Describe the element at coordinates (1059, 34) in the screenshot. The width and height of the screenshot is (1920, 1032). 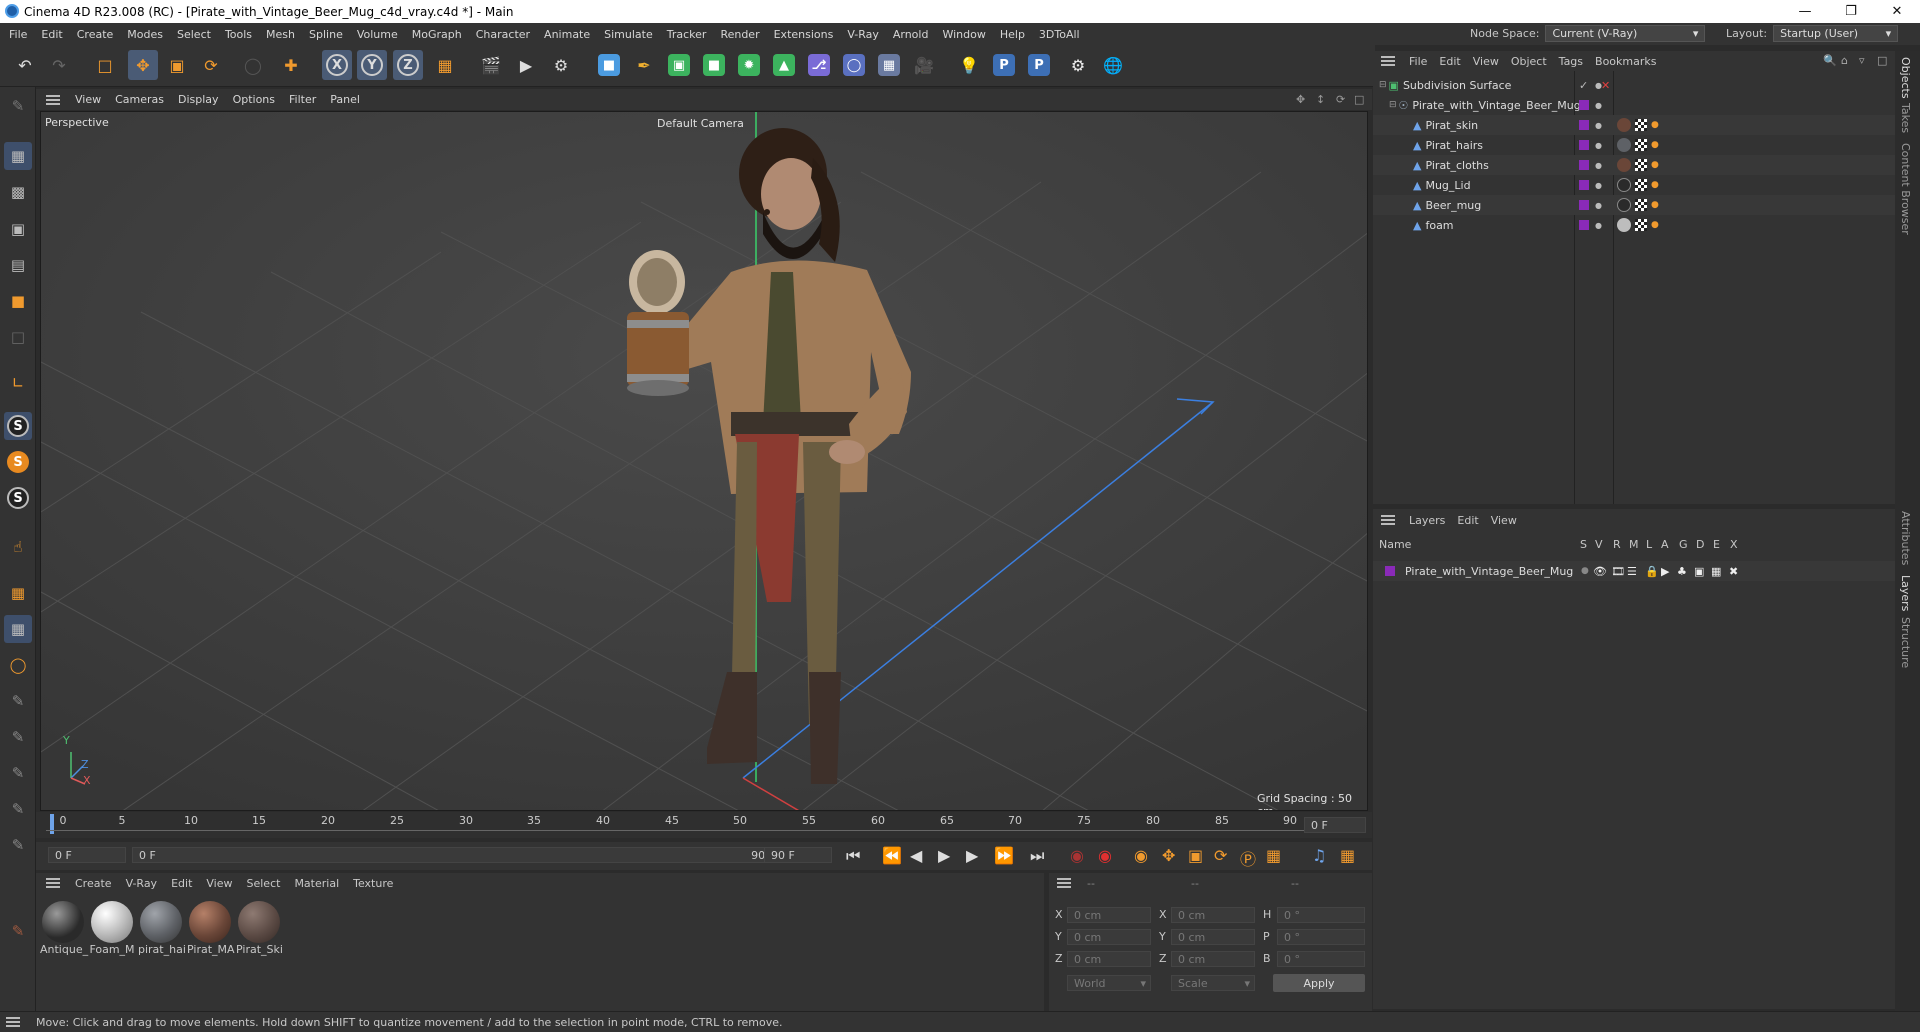
I see `menu-3dtoall: 3DToAll` at that location.